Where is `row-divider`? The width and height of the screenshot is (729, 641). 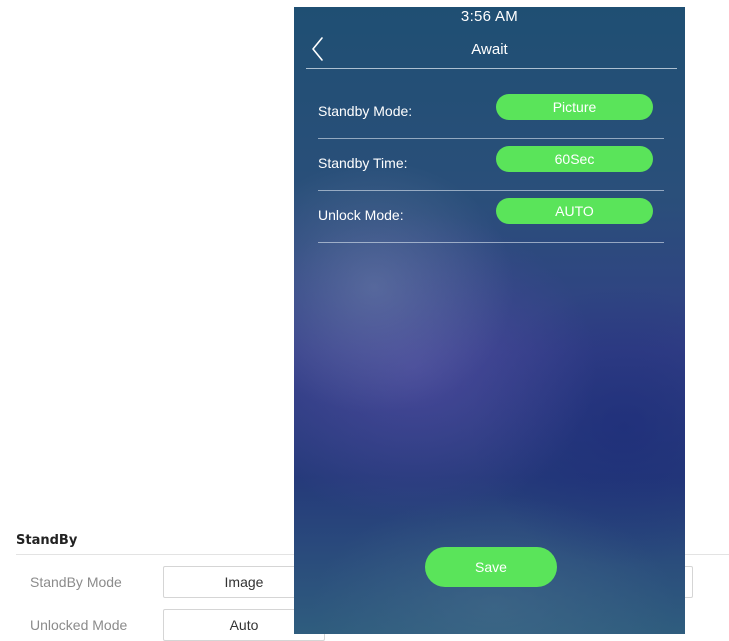 row-divider is located at coordinates (491, 242).